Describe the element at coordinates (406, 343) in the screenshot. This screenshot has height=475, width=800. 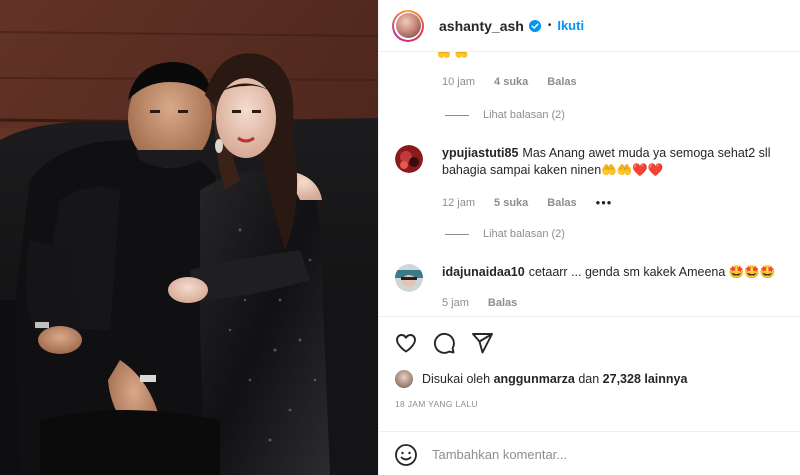
I see `heart-icon` at that location.